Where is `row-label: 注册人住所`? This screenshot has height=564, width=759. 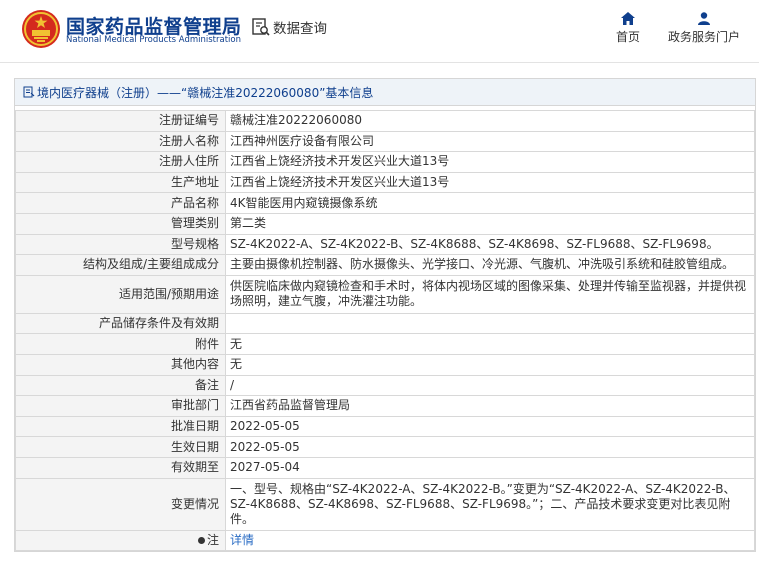
row-label: 注册人住所 is located at coordinates (120, 162).